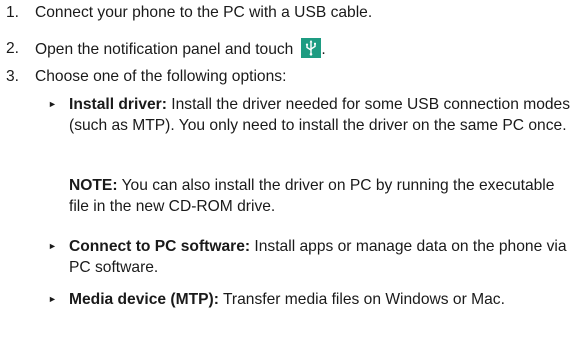 Image resolution: width=582 pixels, height=347 pixels. Describe the element at coordinates (161, 76) in the screenshot. I see `step-text: Choose one of the following options:` at that location.